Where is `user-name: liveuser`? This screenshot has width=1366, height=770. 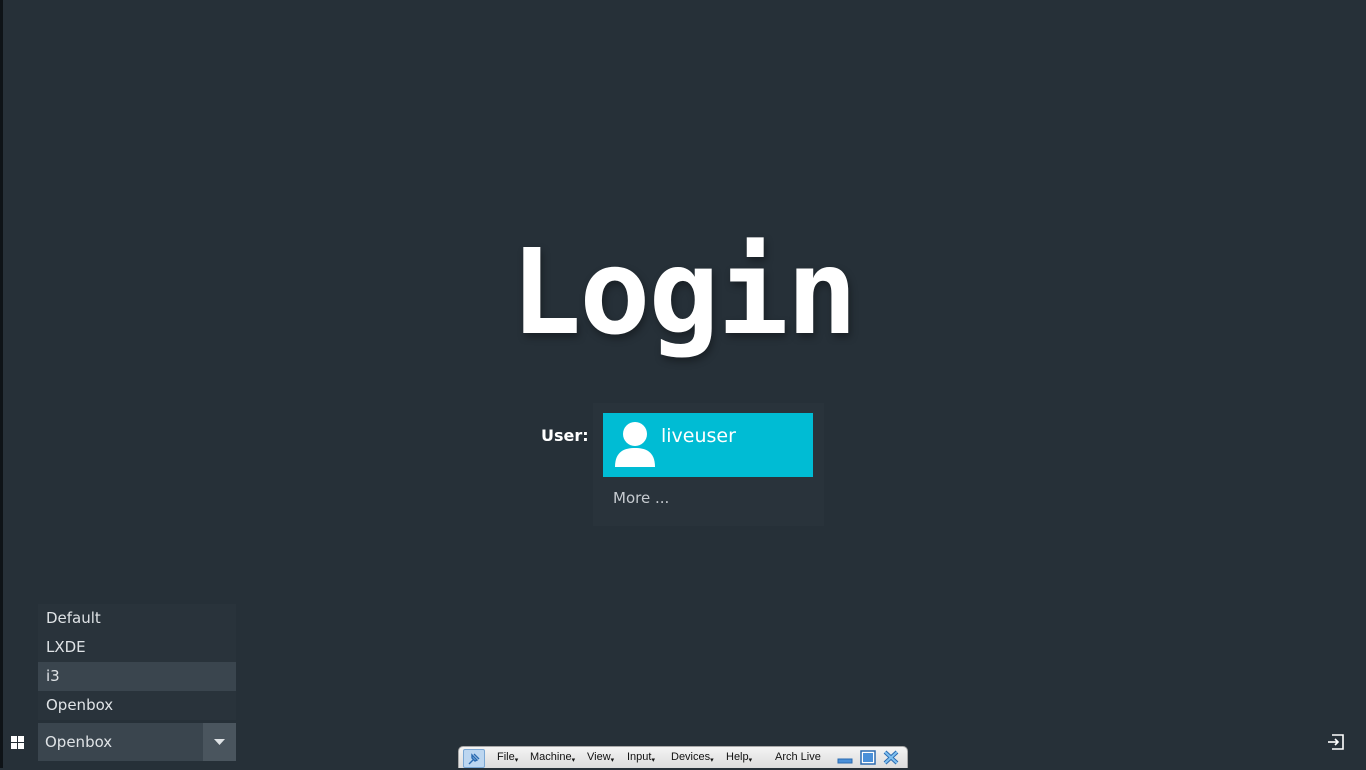 user-name: liveuser is located at coordinates (698, 436).